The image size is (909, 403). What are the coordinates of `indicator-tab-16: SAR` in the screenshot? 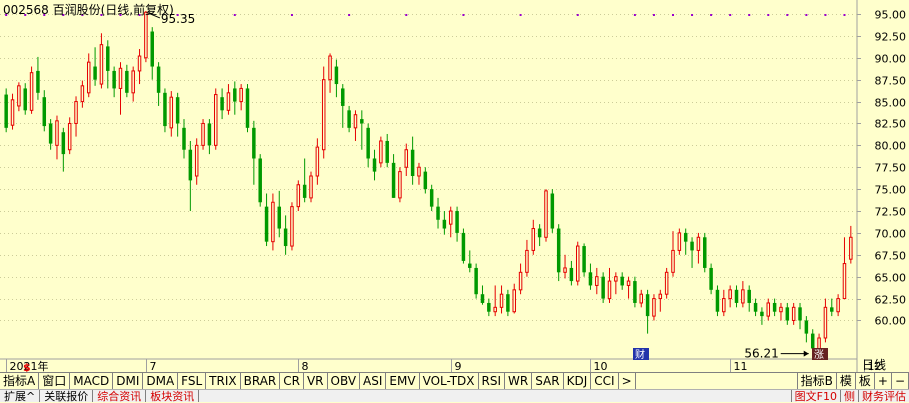 It's located at (548, 381).